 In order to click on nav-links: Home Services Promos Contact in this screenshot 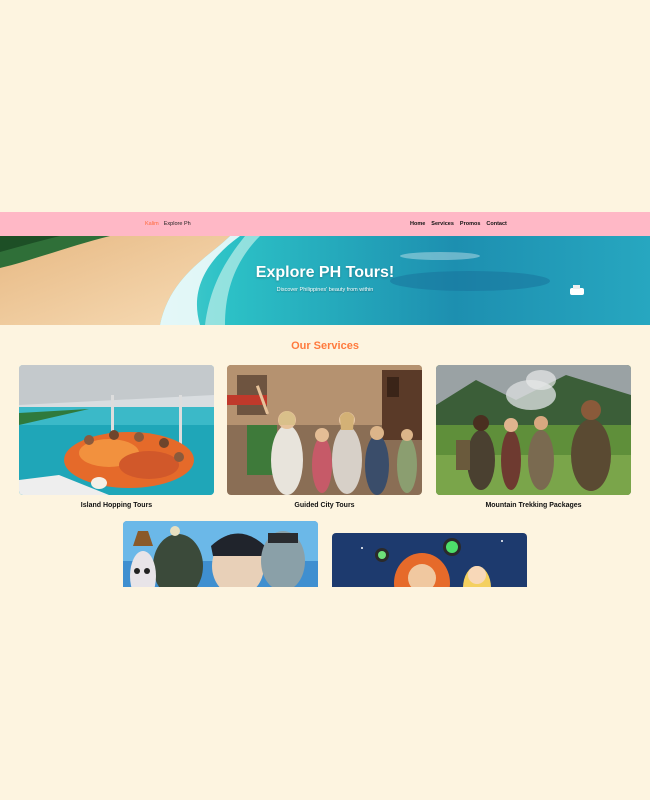, I will do `click(458, 224)`.